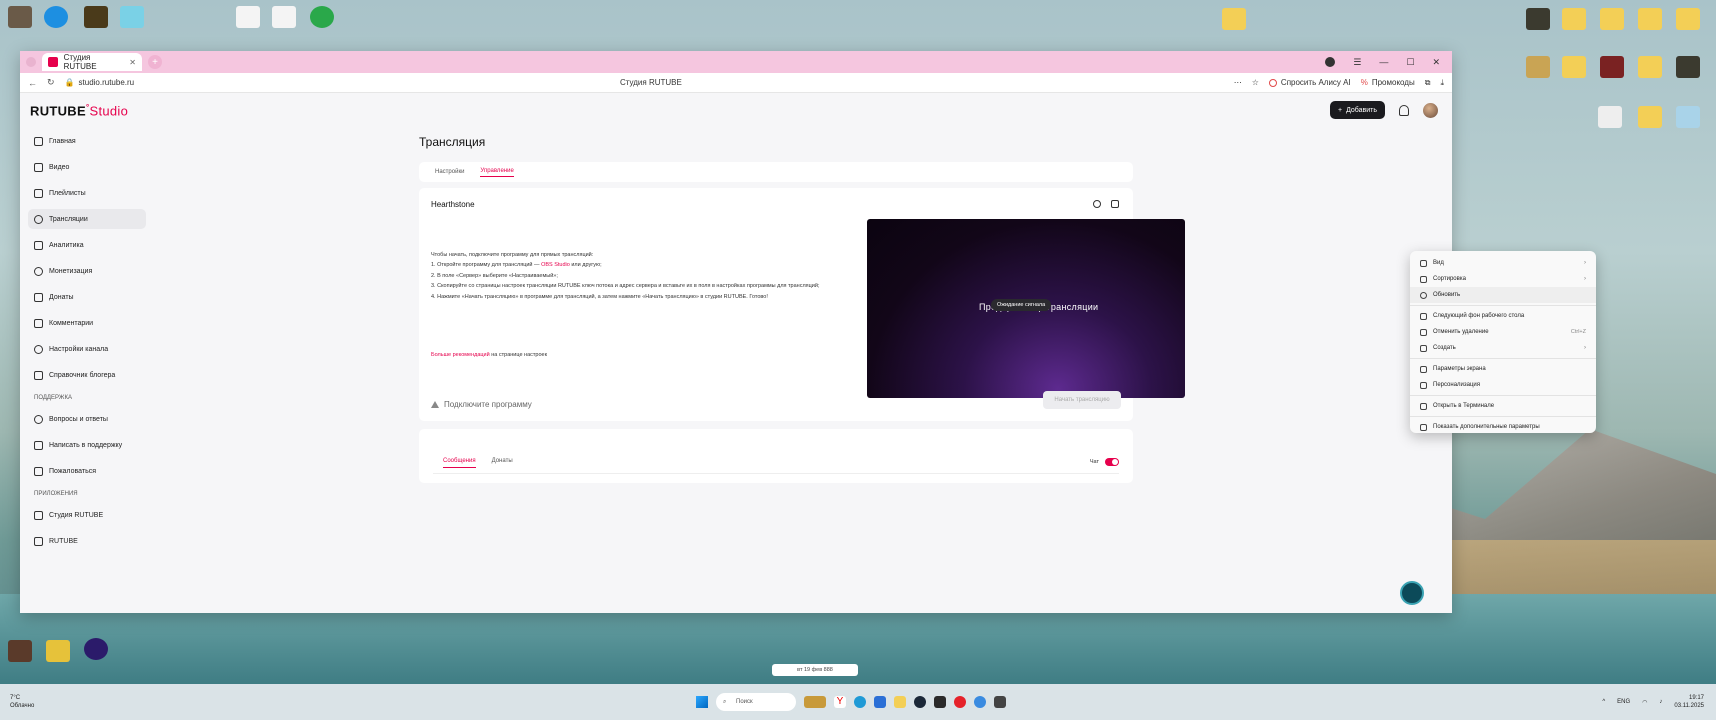 The image size is (1716, 720). What do you see at coordinates (87, 167) in the screenshot?
I see `sidebar-item-video: Видео` at bounding box center [87, 167].